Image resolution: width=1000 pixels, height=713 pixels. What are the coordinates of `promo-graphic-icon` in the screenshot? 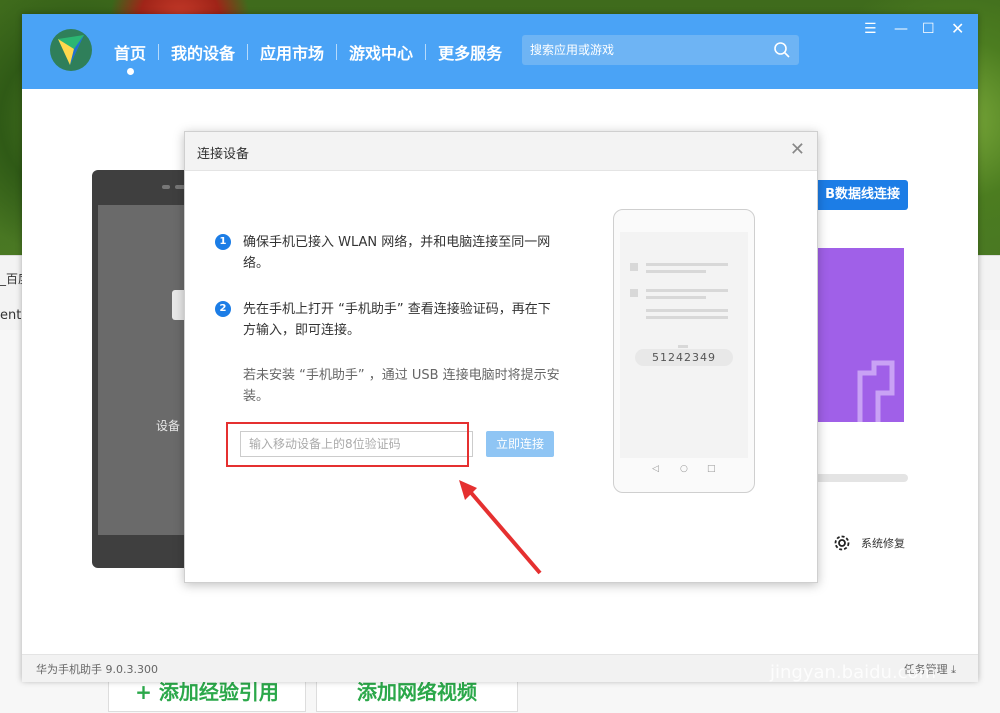 It's located at (876, 391).